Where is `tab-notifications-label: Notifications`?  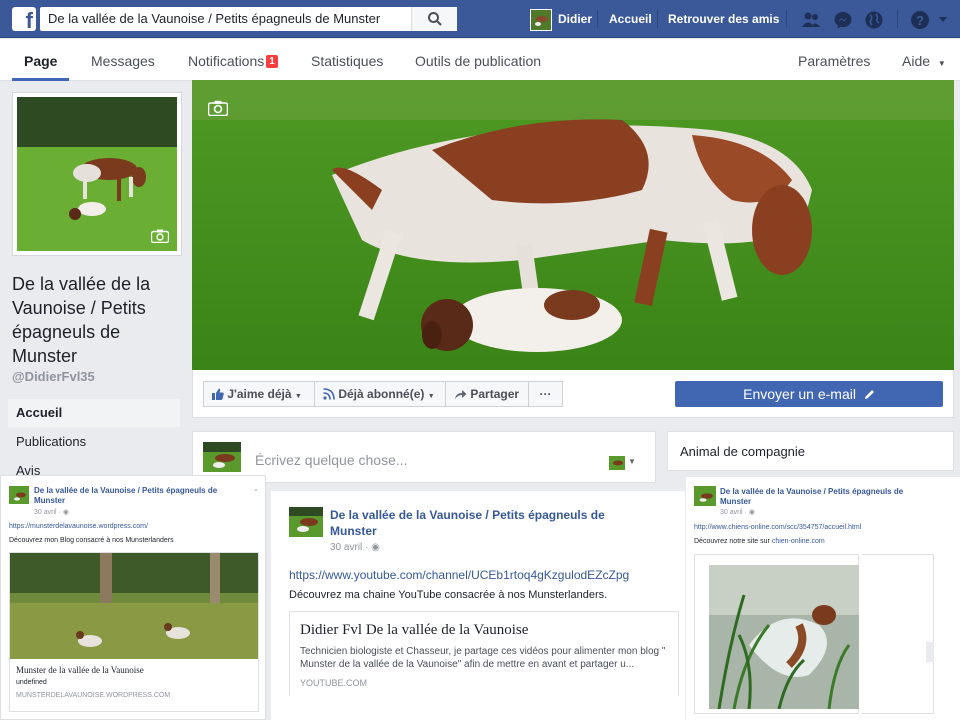
tab-notifications-label: Notifications is located at coordinates (226, 61).